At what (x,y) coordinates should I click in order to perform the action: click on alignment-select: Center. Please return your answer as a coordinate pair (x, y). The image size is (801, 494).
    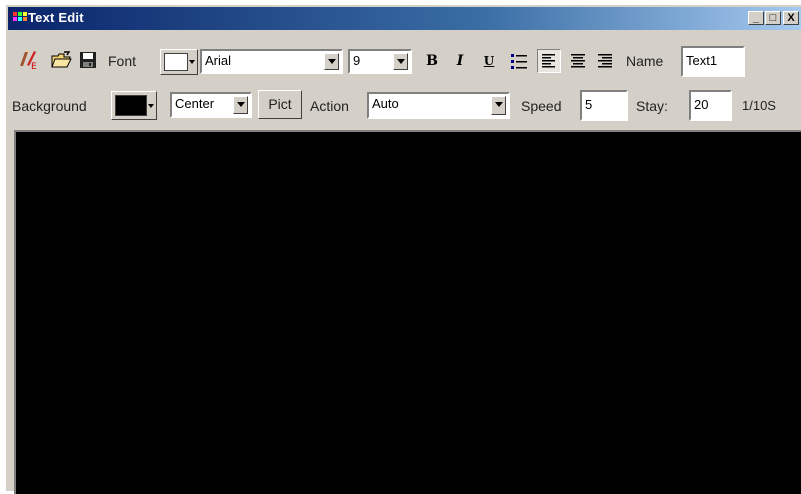
    Looking at the image, I should click on (211, 105).